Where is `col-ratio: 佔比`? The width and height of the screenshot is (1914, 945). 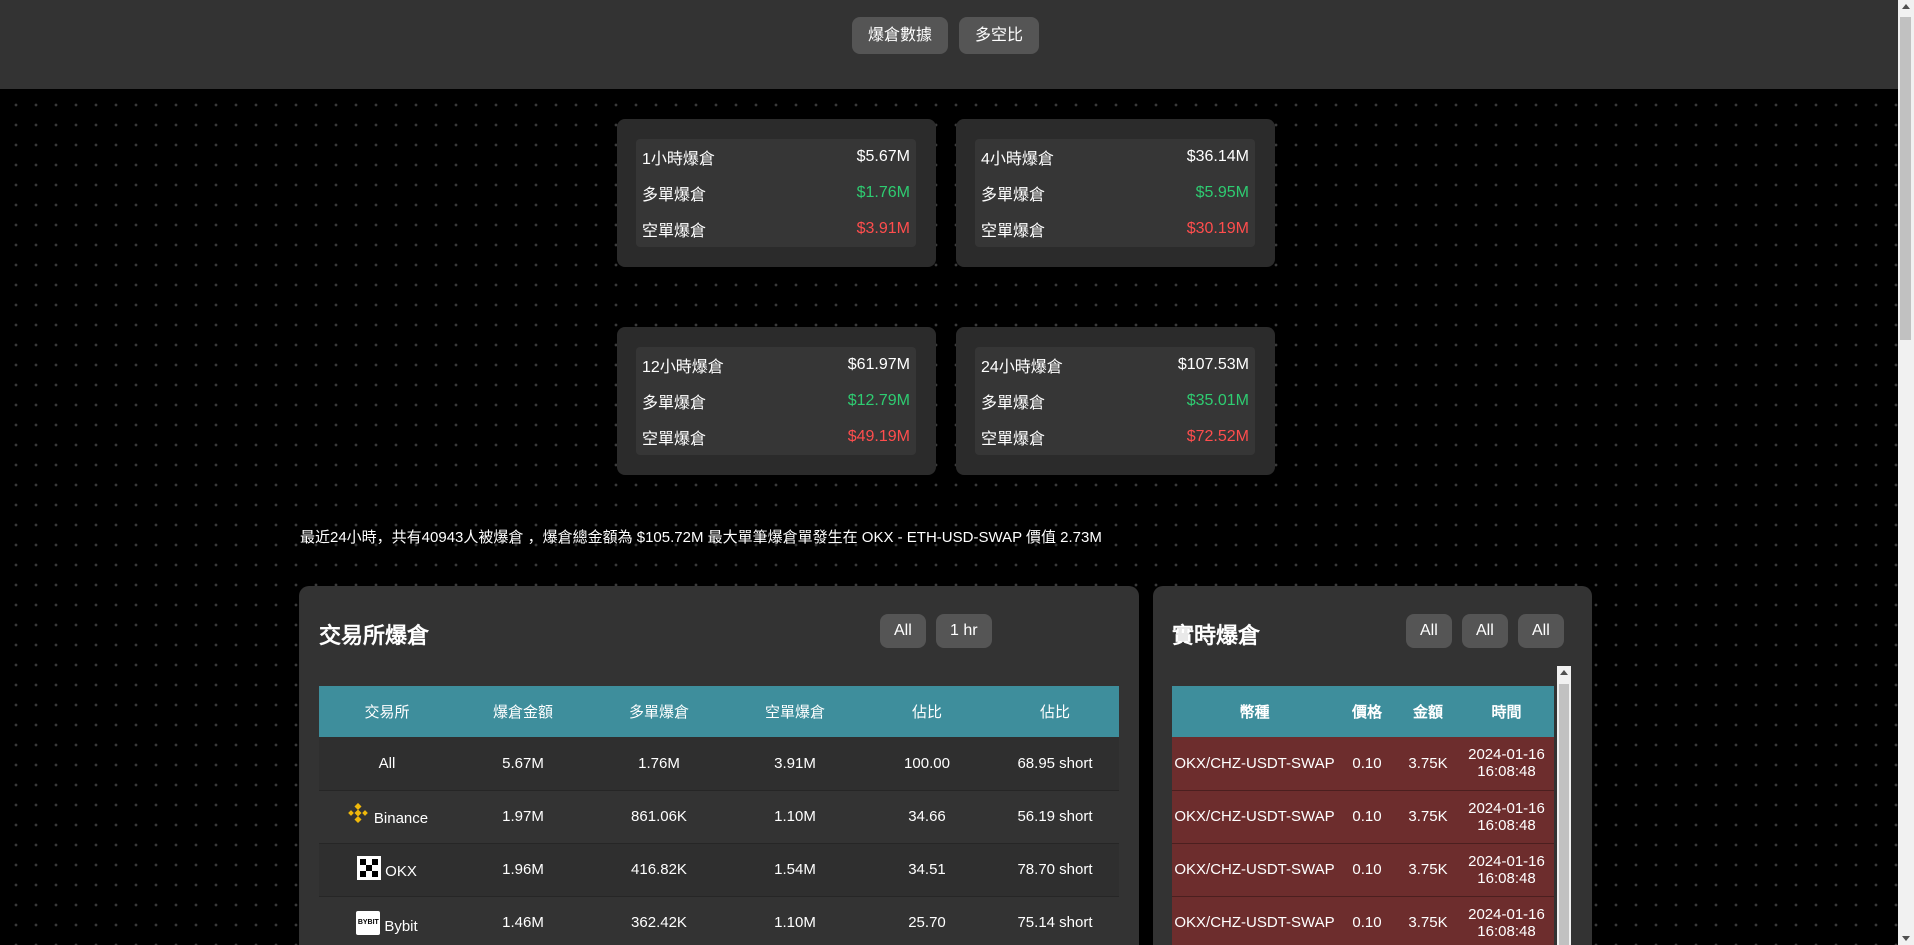
col-ratio: 佔比 is located at coordinates (1055, 711).